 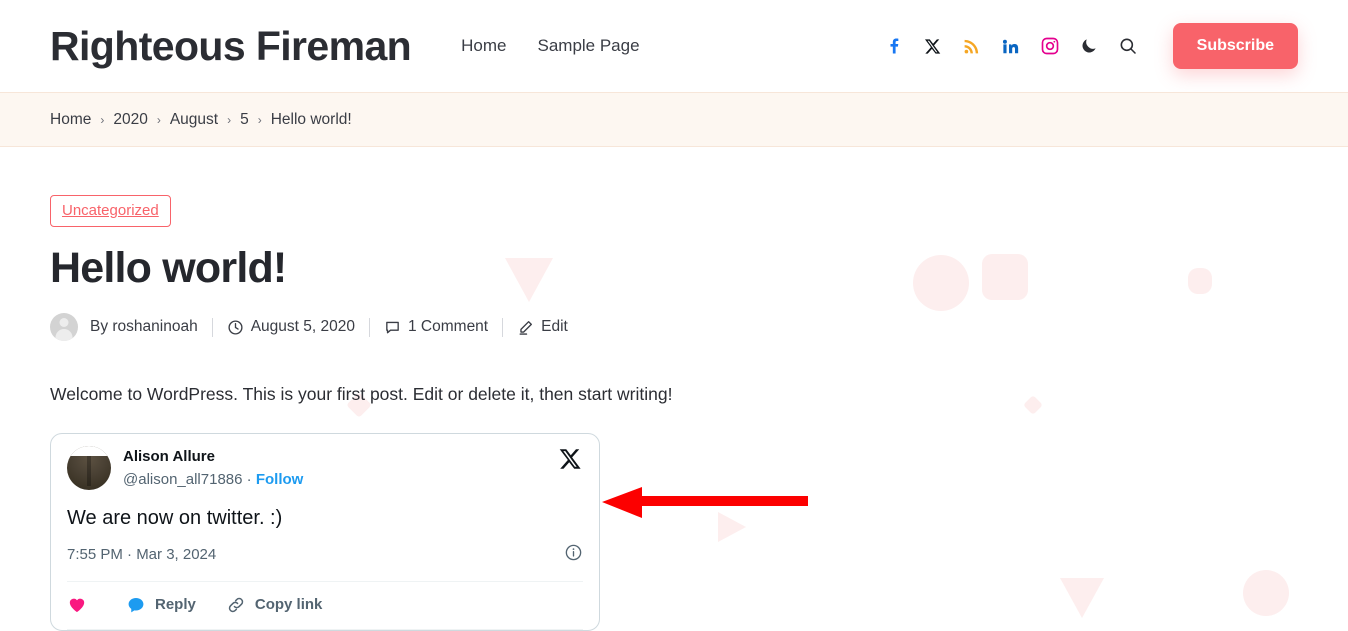 I want to click on reply-action: Reply, so click(x=161, y=605).